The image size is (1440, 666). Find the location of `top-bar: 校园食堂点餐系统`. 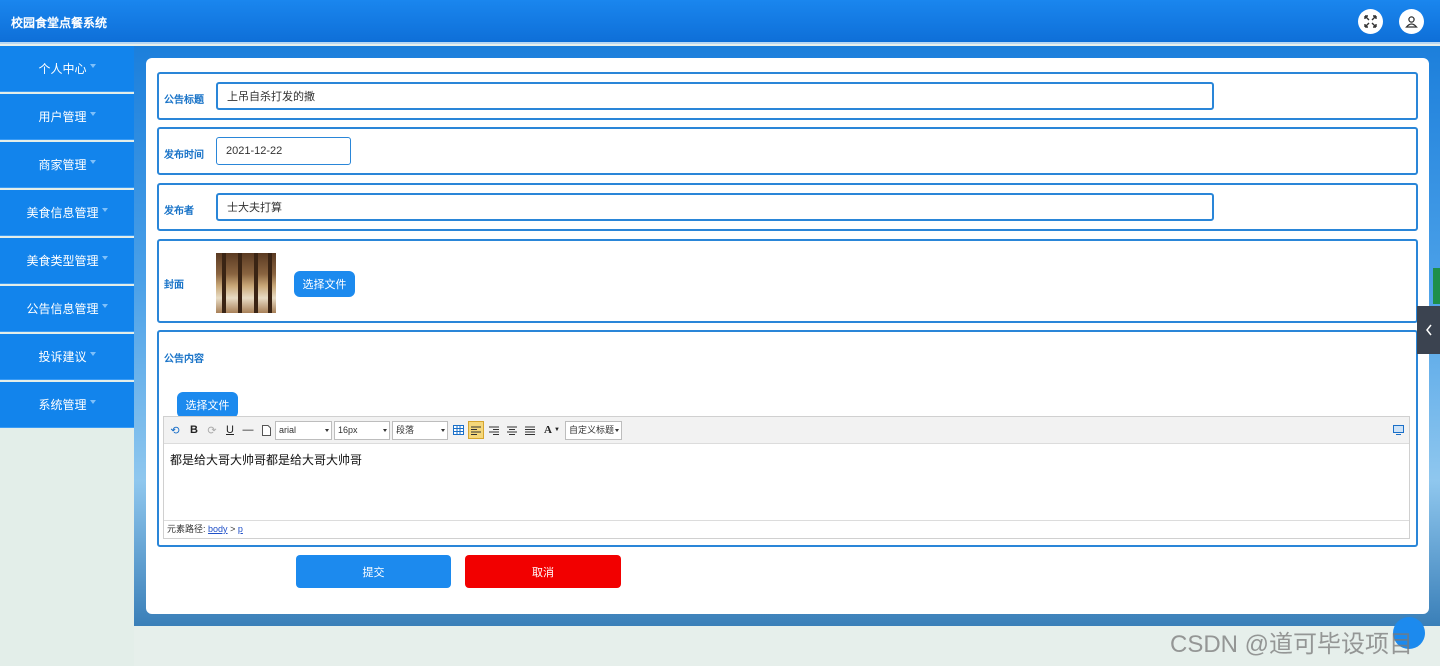

top-bar: 校园食堂点餐系统 is located at coordinates (720, 22).